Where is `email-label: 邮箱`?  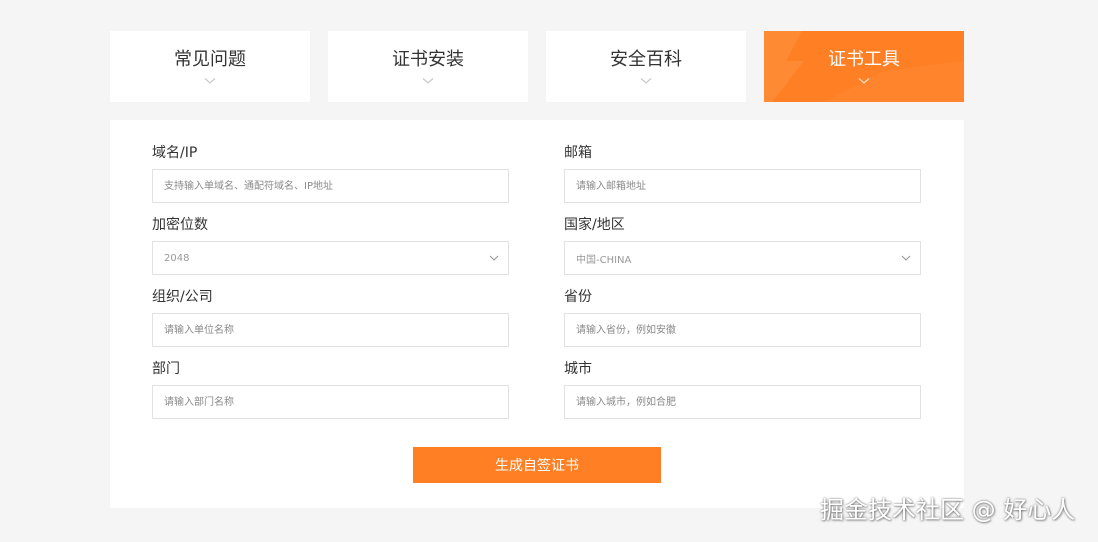
email-label: 邮箱 is located at coordinates (578, 153).